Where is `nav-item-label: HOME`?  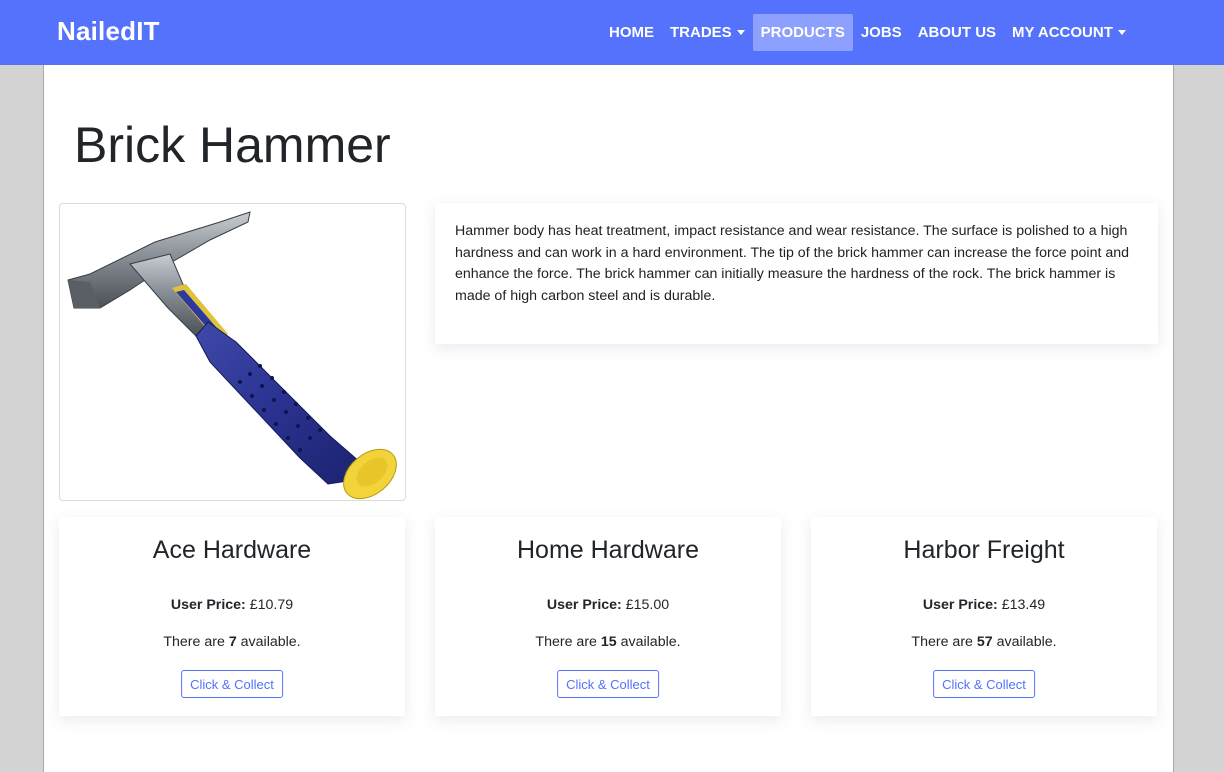 nav-item-label: HOME is located at coordinates (631, 32).